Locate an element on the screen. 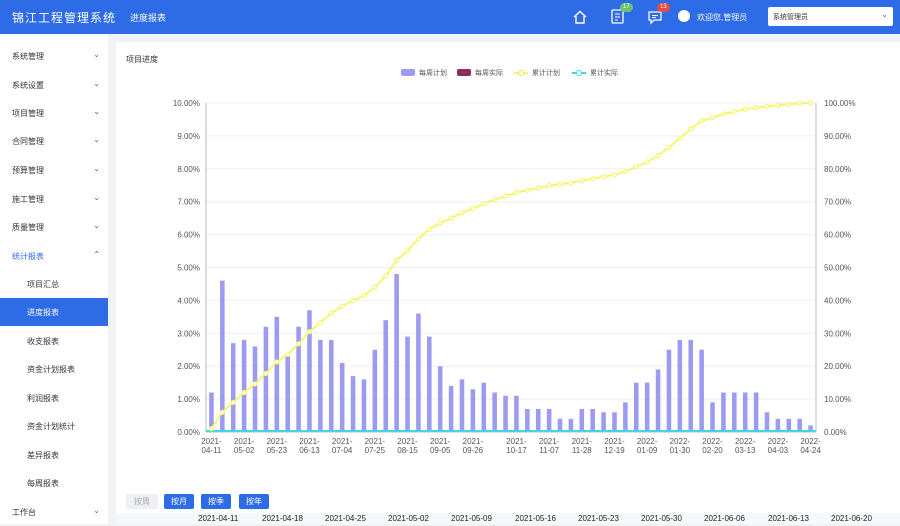 Image resolution: width=900 pixels, height=526 pixels. user-select: 系统管理员 ⌄ is located at coordinates (830, 16).